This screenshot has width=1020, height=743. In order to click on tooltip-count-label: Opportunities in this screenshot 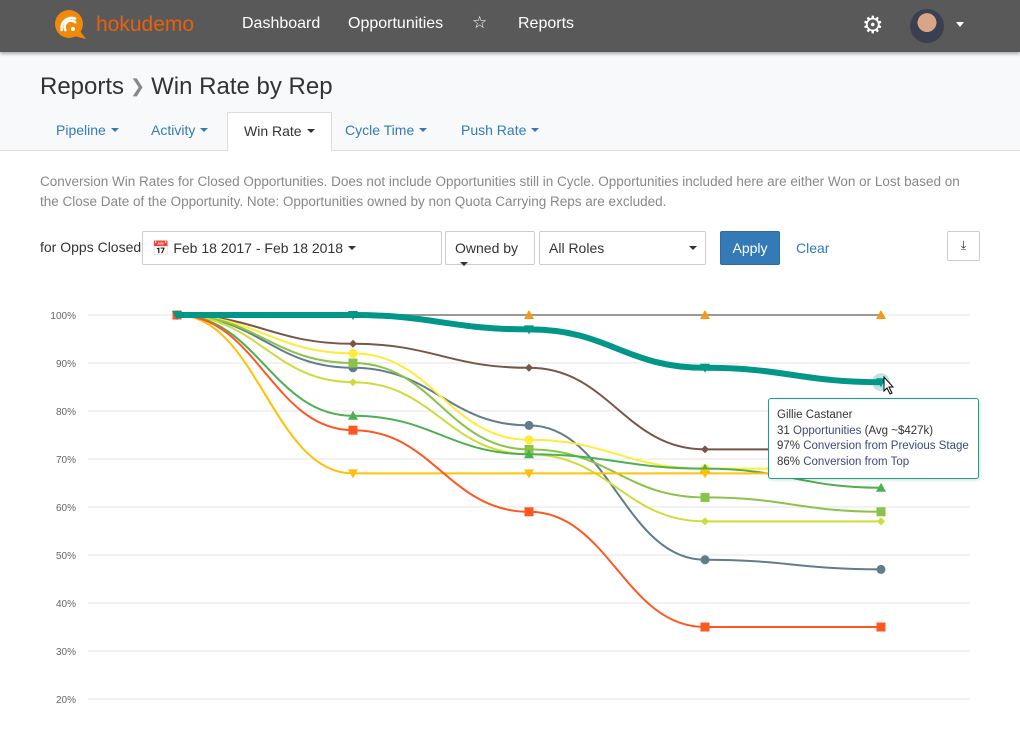, I will do `click(827, 430)`.